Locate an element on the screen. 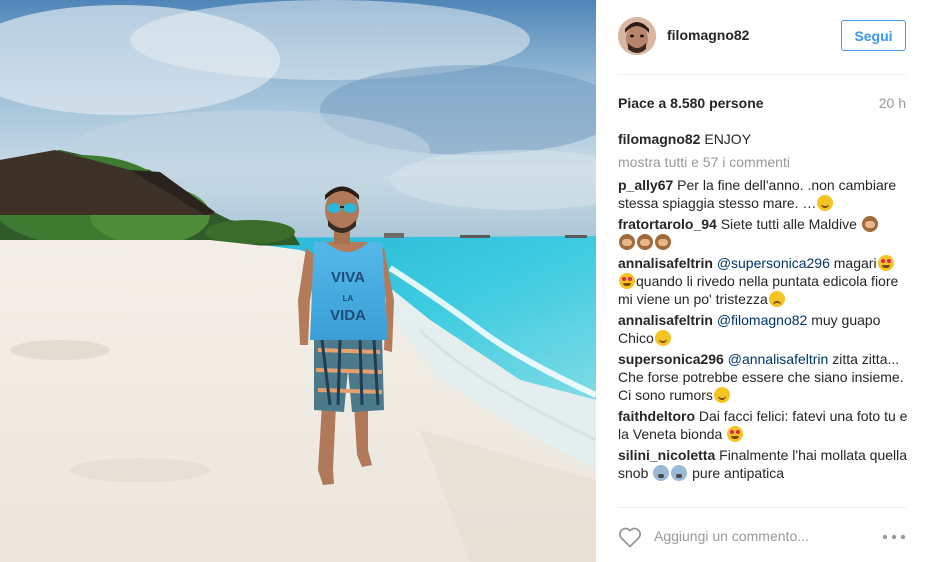  add-comment-bar is located at coordinates (761, 535).